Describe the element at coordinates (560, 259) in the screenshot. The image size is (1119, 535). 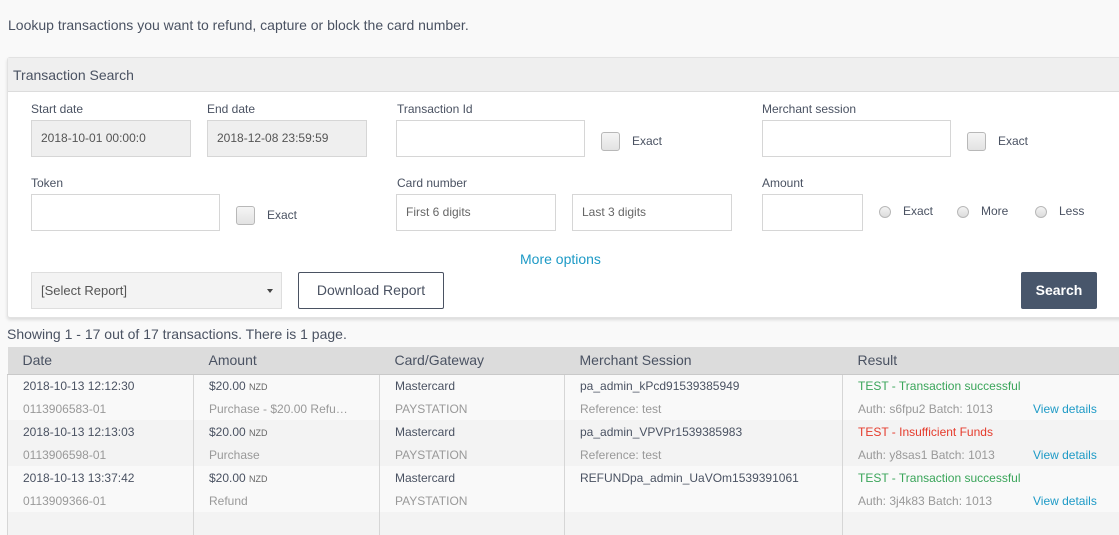
I see `more-options-link: More options` at that location.